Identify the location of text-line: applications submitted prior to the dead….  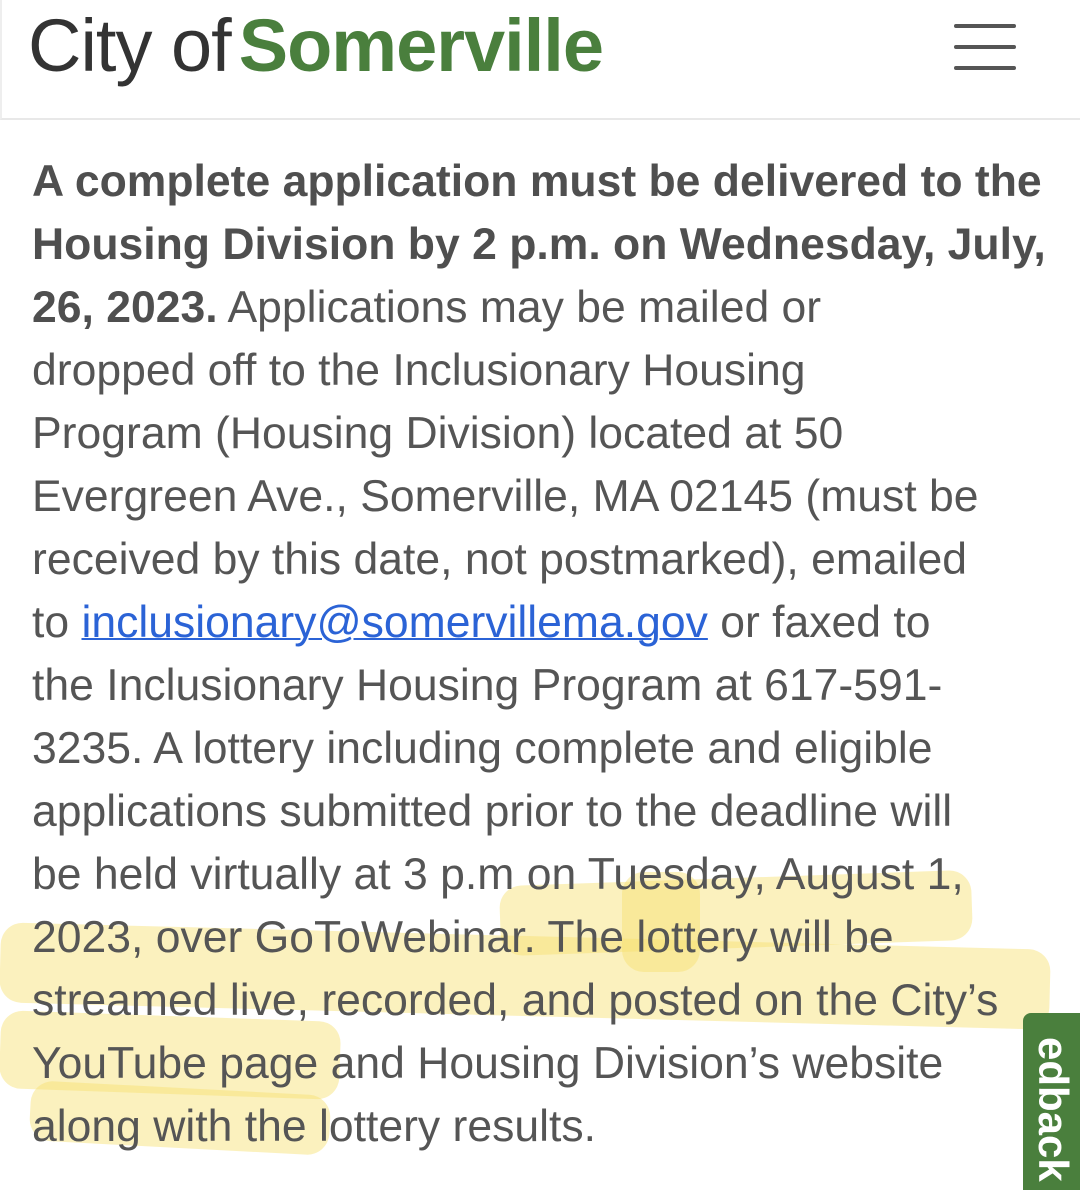
(542, 811).